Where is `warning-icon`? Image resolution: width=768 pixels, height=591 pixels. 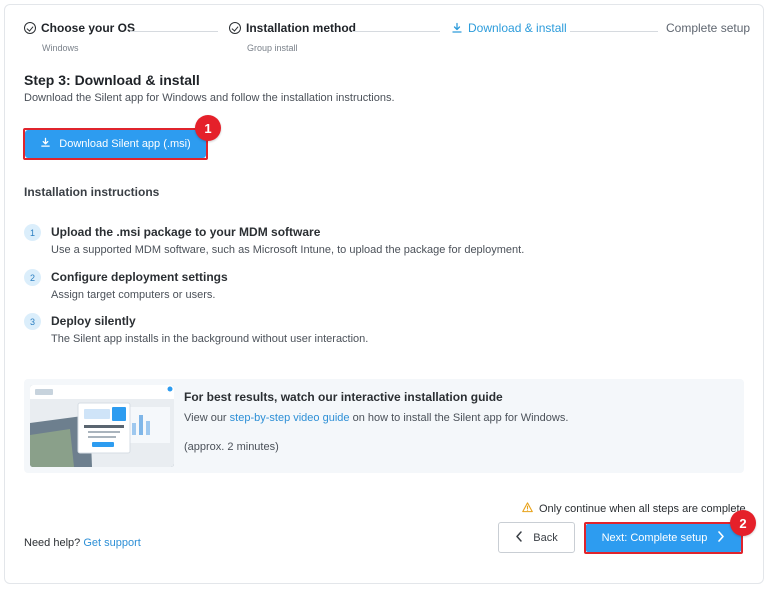
warning-icon is located at coordinates (527, 509).